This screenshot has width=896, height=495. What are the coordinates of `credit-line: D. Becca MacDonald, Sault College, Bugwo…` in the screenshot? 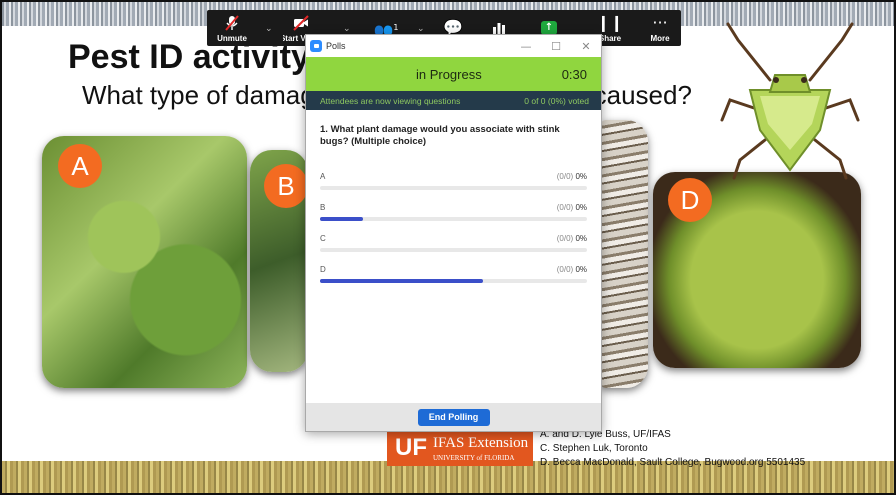 It's located at (673, 462).